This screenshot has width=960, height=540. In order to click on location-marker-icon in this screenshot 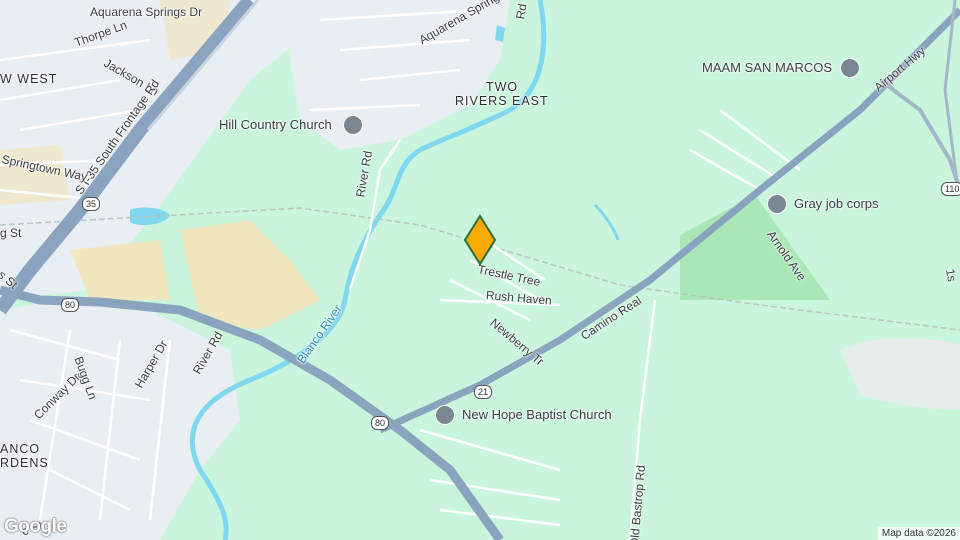, I will do `click(480, 240)`.